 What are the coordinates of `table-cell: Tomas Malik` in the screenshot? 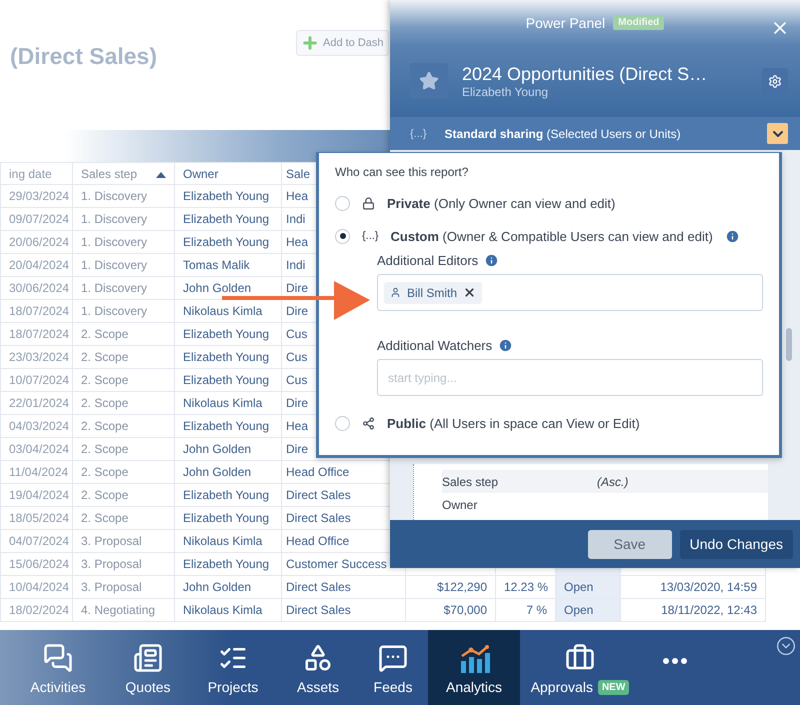 It's located at (228, 265).